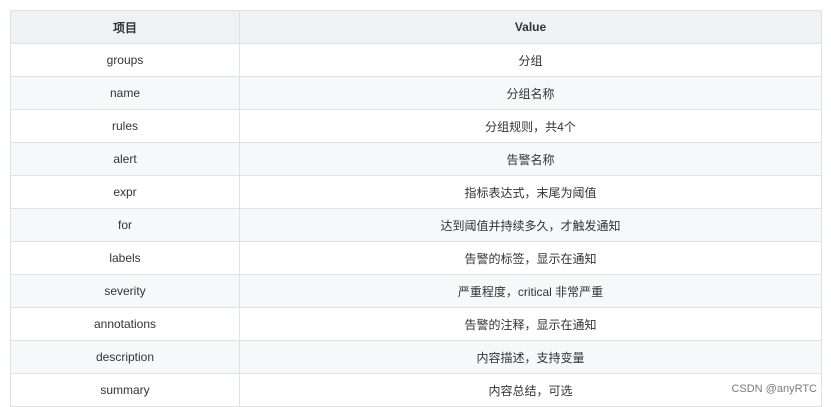  Describe the element at coordinates (530, 93) in the screenshot. I see `cell-value: 分组名称` at that location.